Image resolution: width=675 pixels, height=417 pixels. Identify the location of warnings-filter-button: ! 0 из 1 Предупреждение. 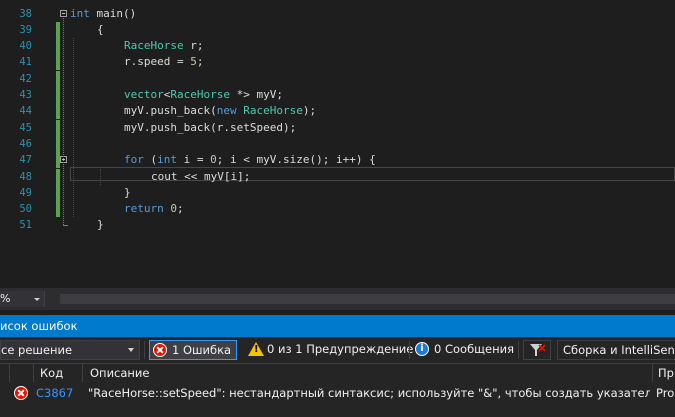
(328, 350).